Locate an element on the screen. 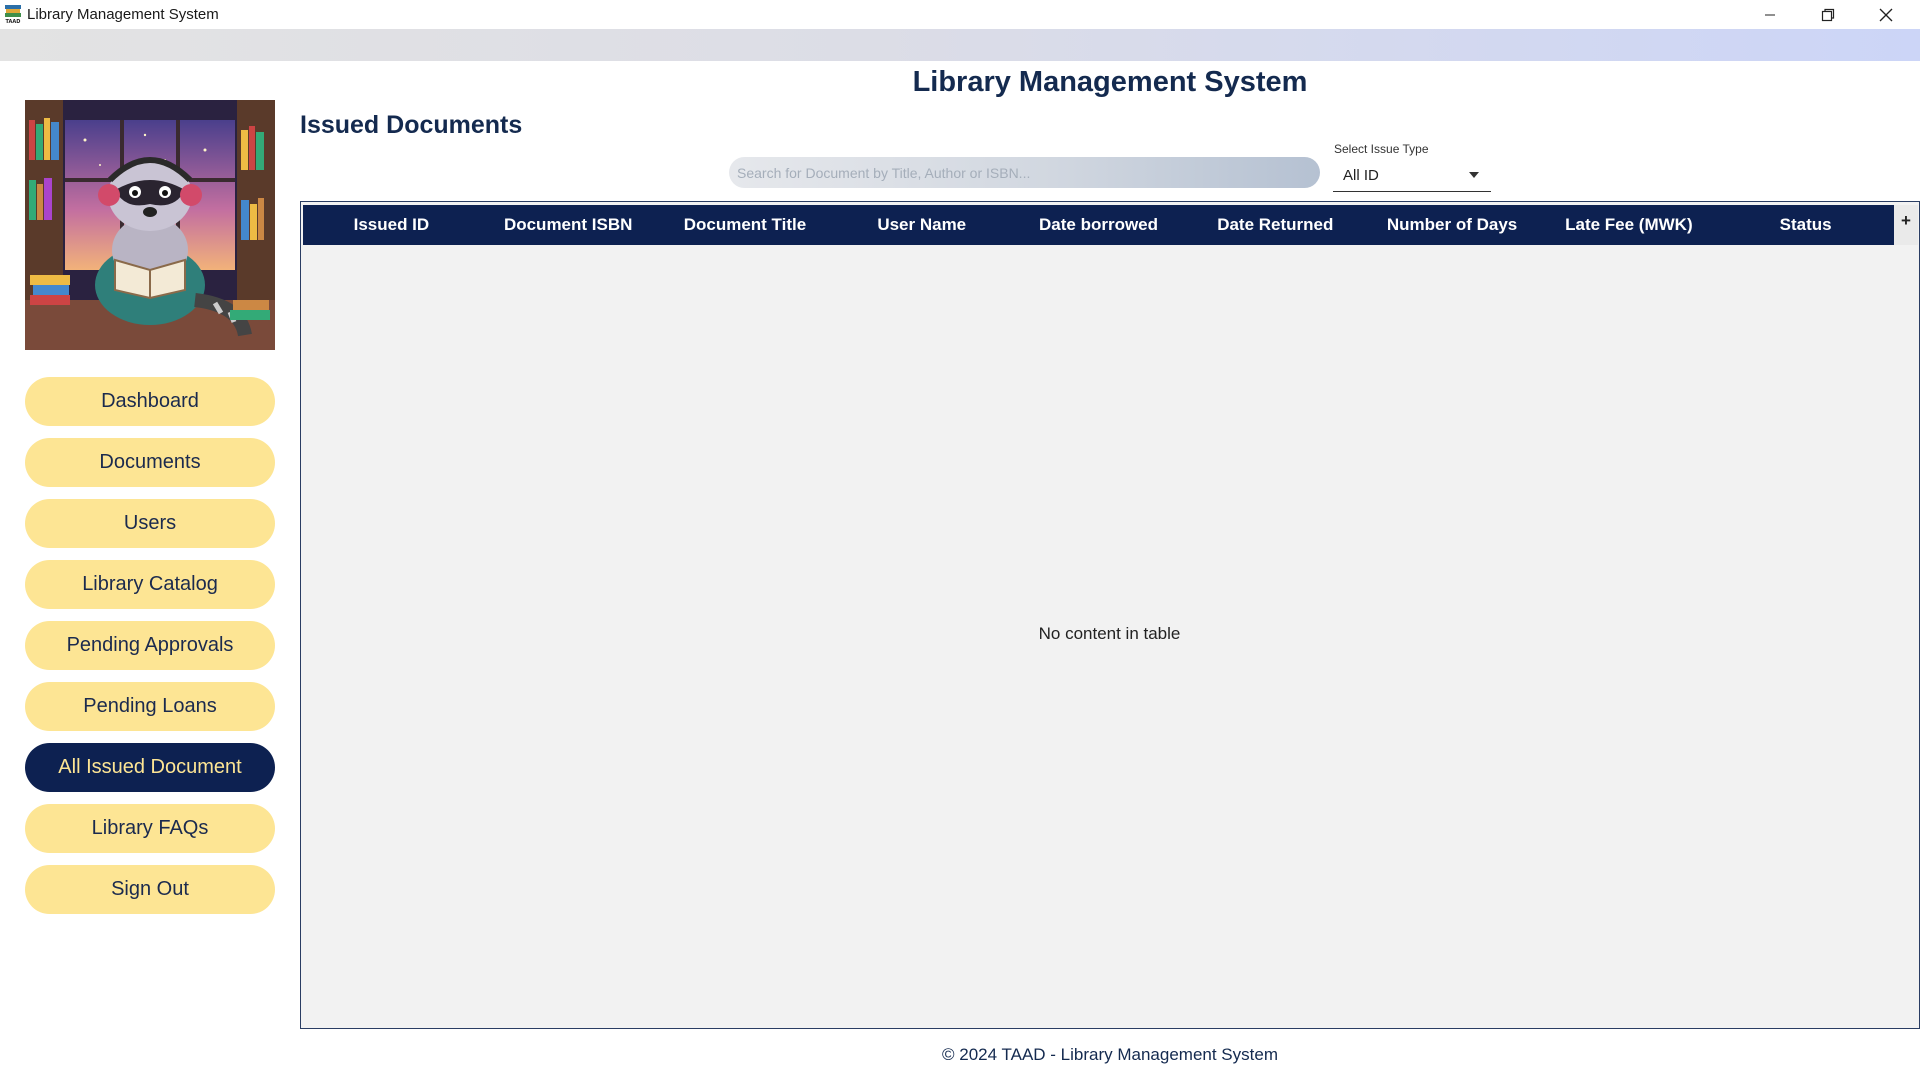 The width and height of the screenshot is (1920, 1080). minimize-icon is located at coordinates (1770, 14).